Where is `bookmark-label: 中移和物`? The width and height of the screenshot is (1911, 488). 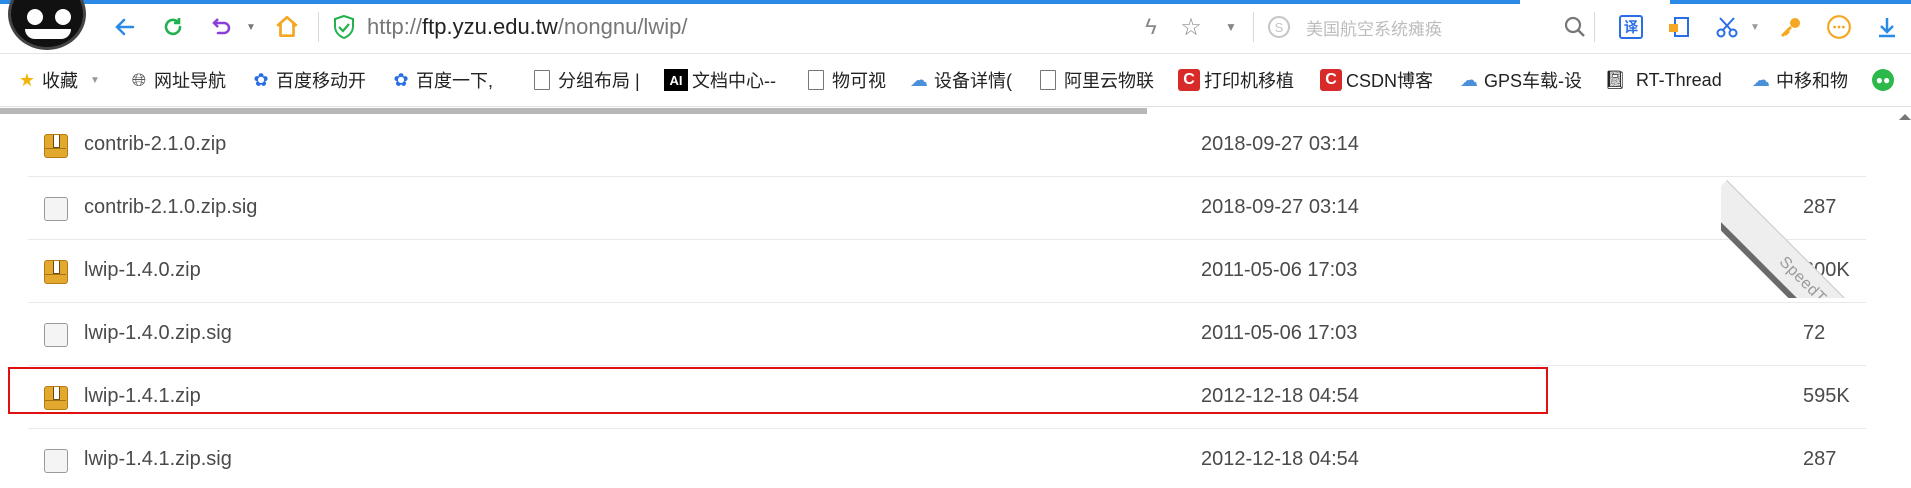
bookmark-label: 中移和物 is located at coordinates (1812, 81).